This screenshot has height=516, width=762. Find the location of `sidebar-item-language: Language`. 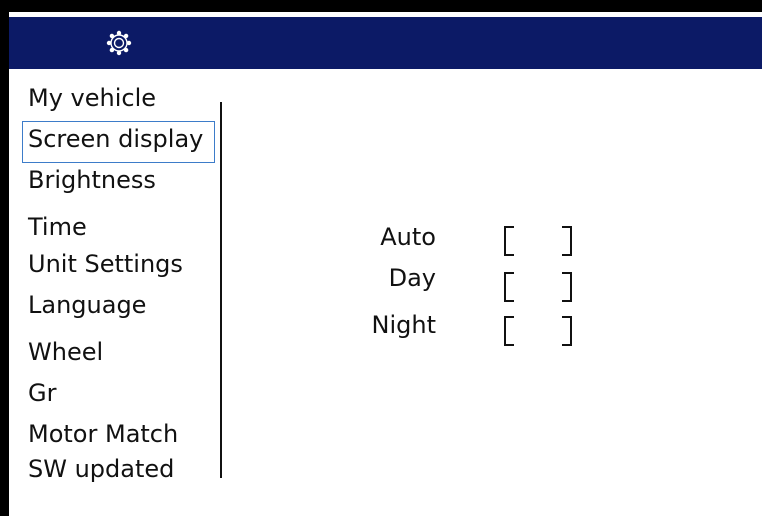

sidebar-item-language: Language is located at coordinates (87, 305).